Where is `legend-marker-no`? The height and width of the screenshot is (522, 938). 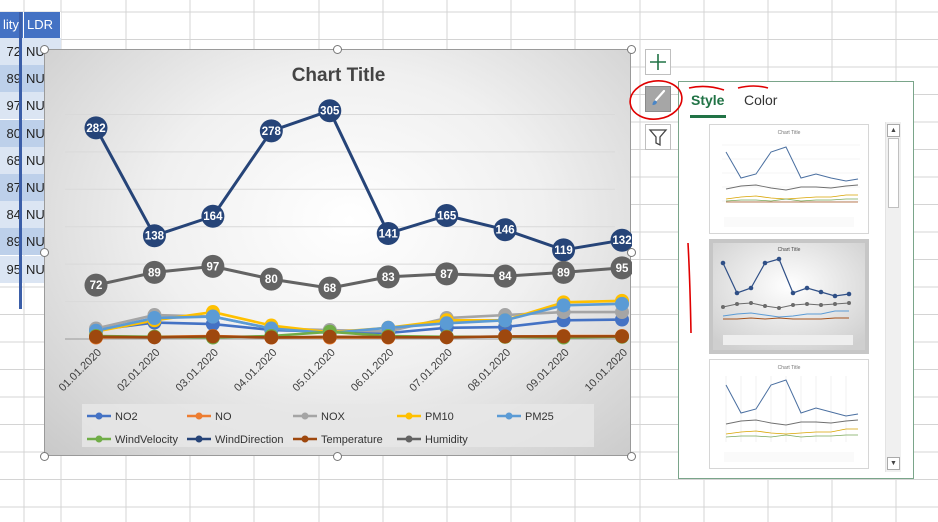 legend-marker-no is located at coordinates (199, 416).